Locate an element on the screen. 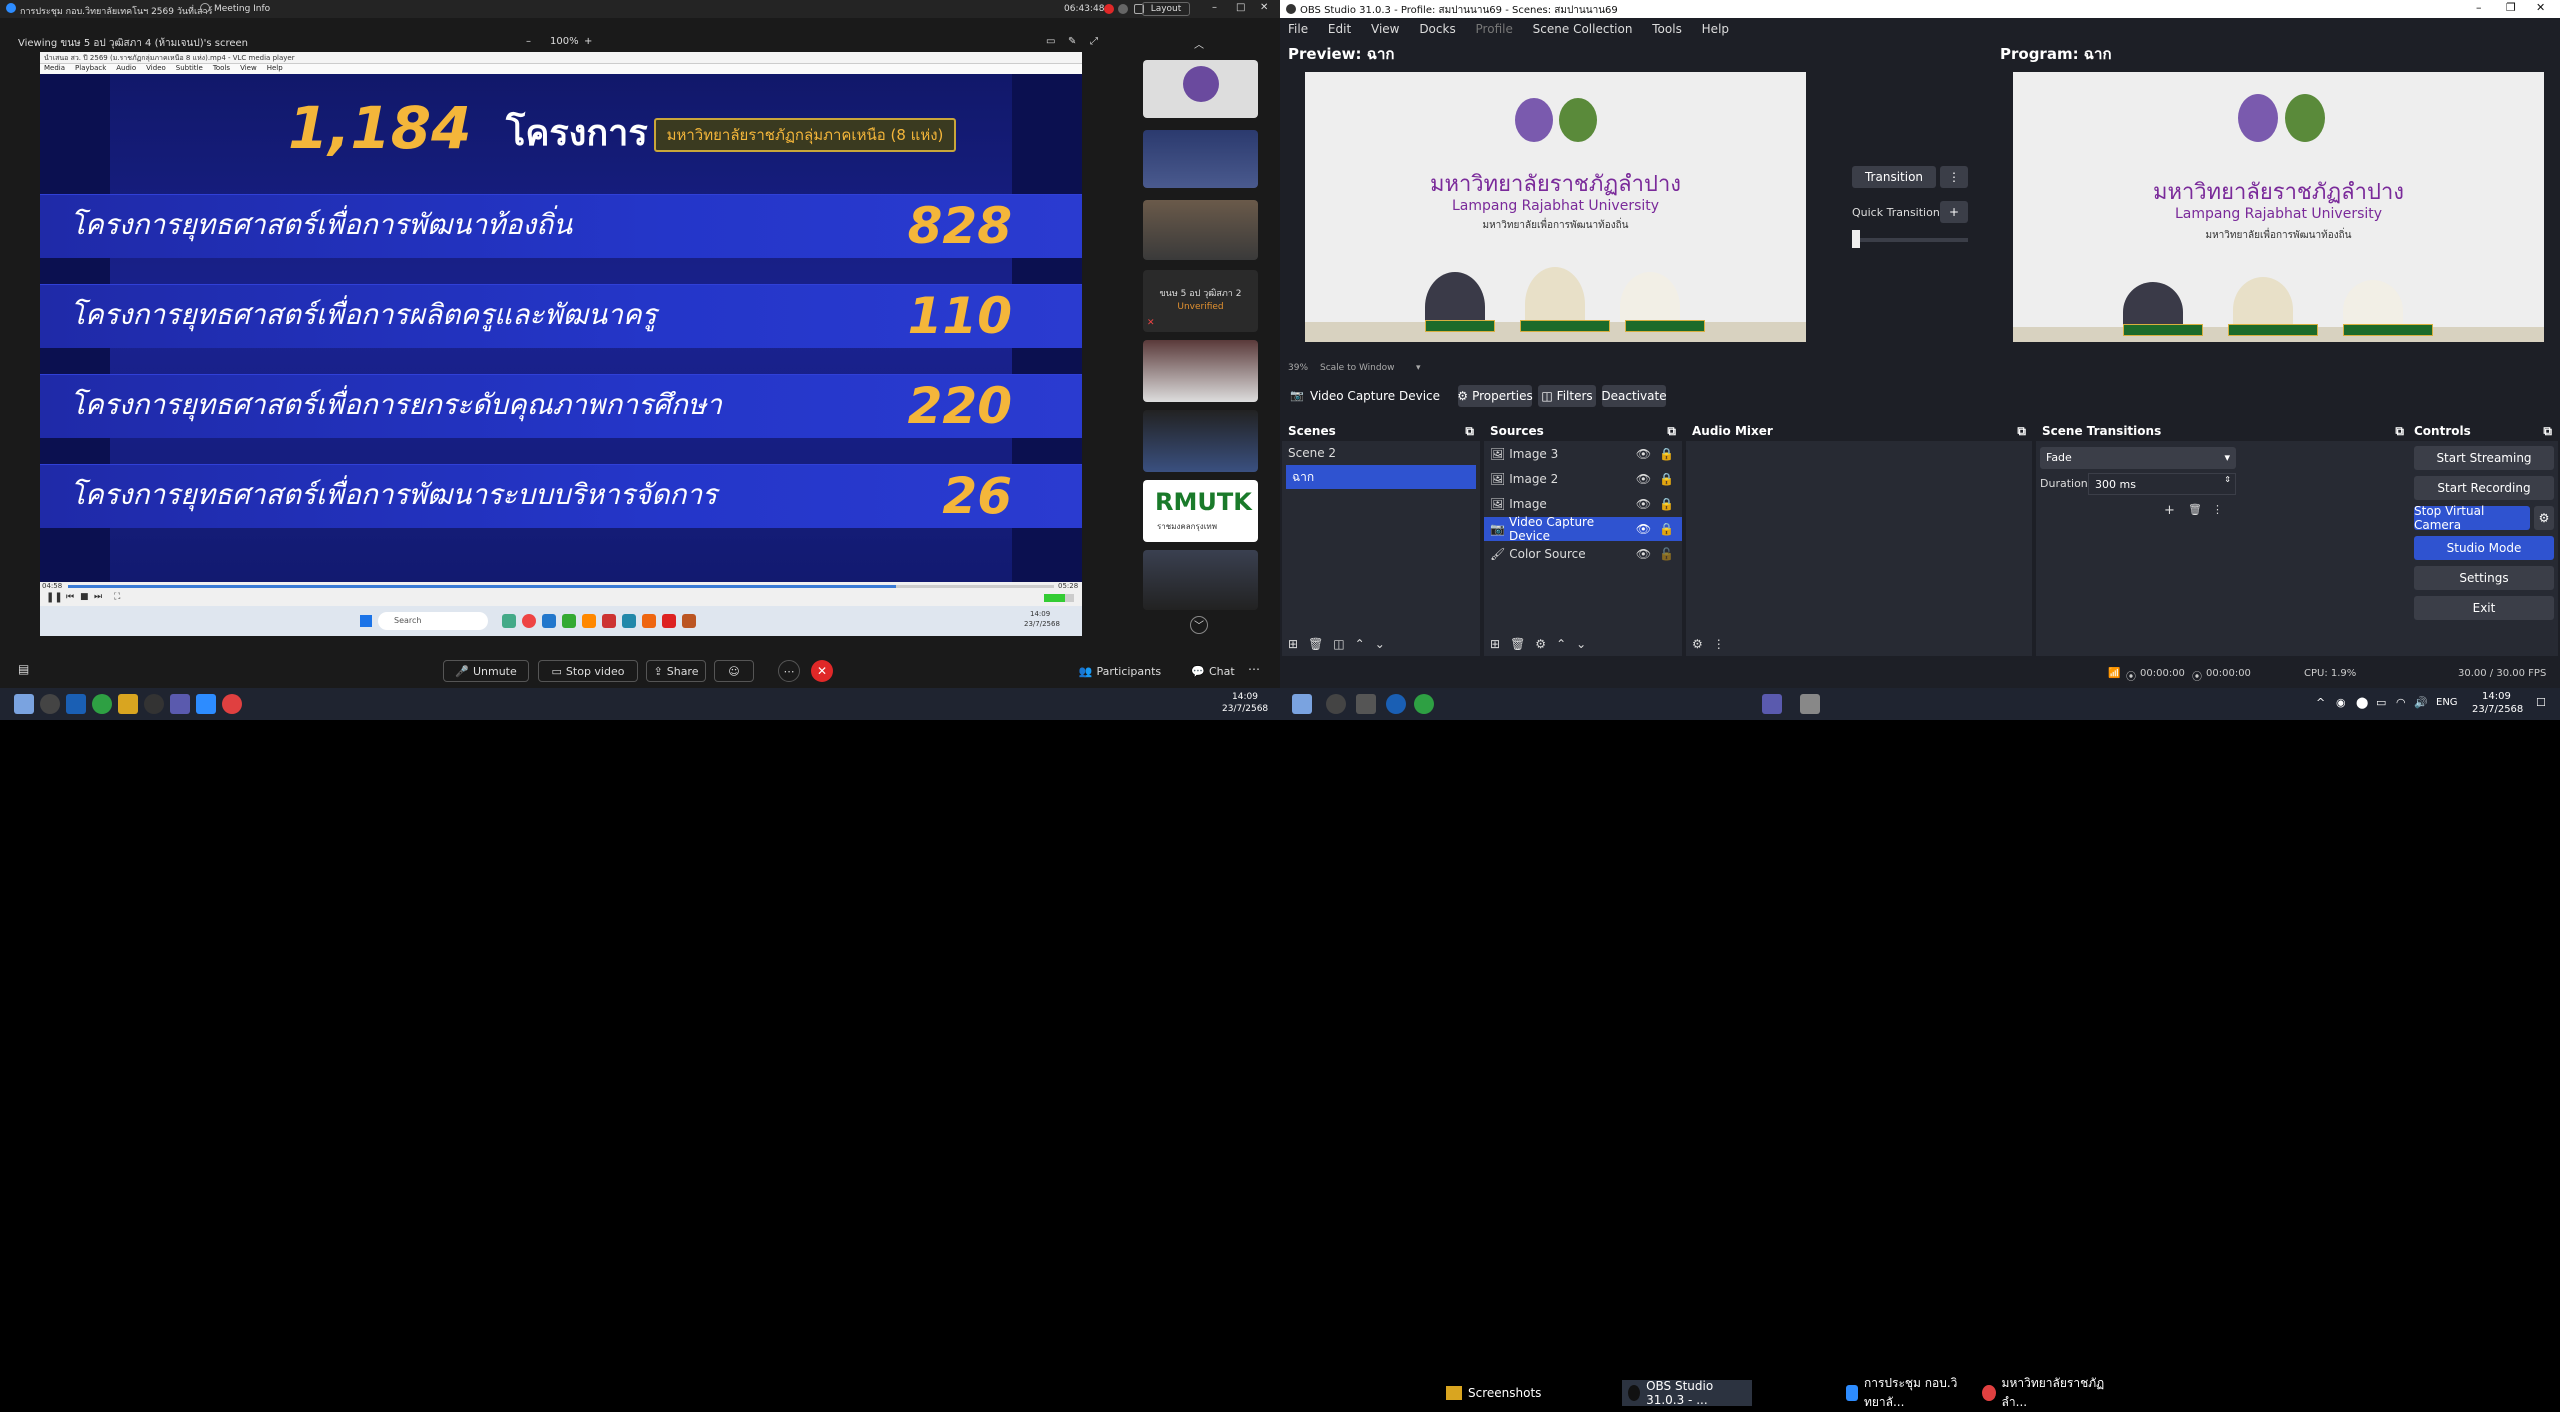 Image resolution: width=2560 pixels, height=1412 pixels. unlock-icon: 🔓 is located at coordinates (1666, 554).